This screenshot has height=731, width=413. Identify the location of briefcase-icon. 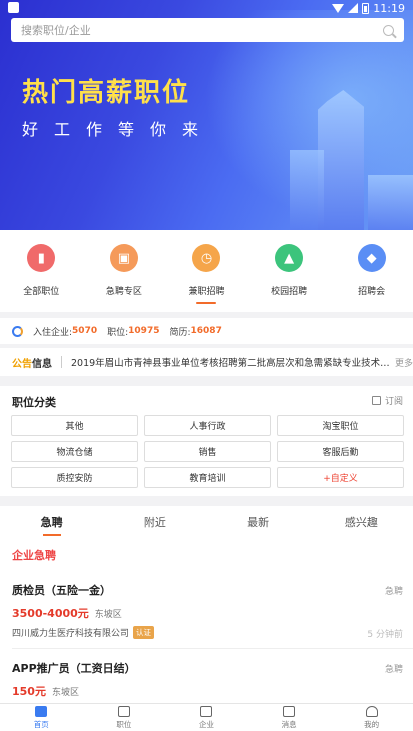
(123, 711).